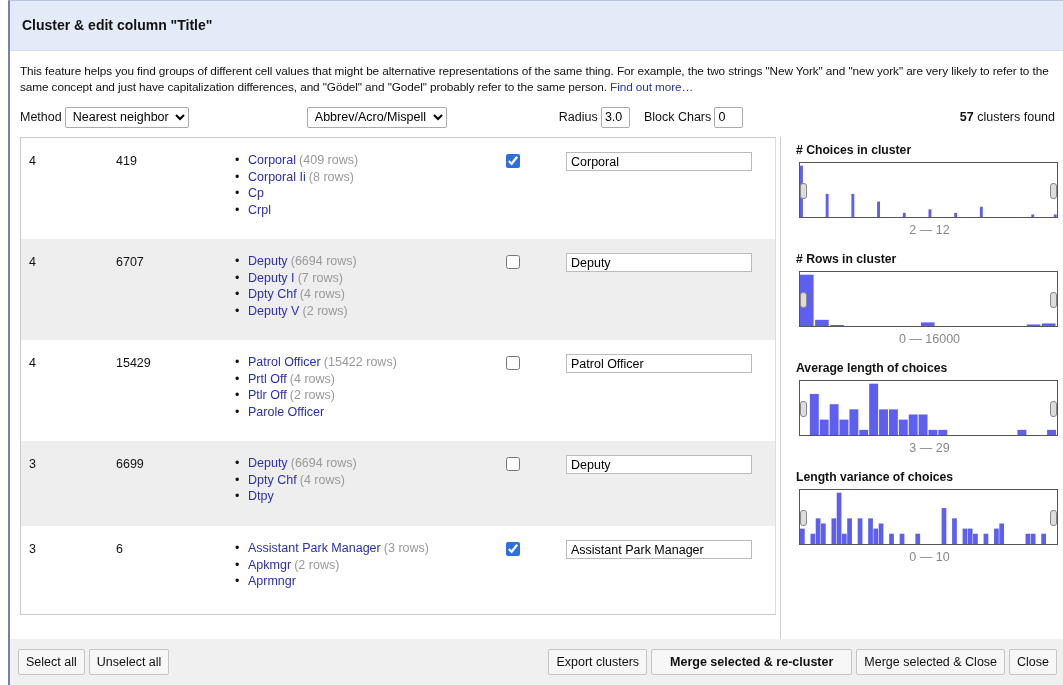 The image size is (1063, 685). What do you see at coordinates (376, 117) in the screenshot?
I see `function-dropdown: Abbrev/Acro/Mispell` at bounding box center [376, 117].